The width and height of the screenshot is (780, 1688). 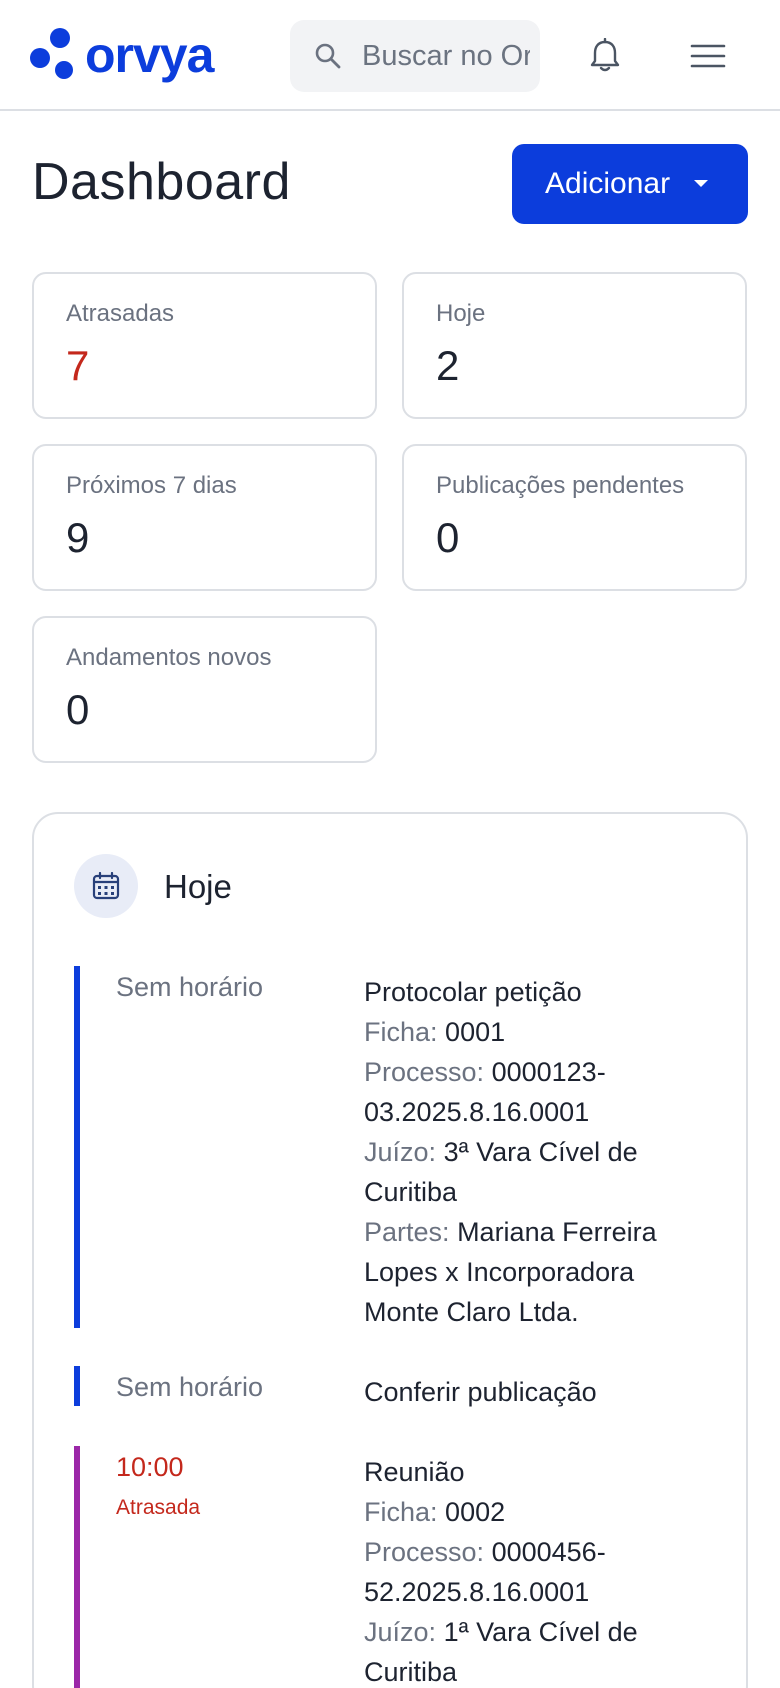 I want to click on stat-label: Andamentos novos, so click(x=169, y=657).